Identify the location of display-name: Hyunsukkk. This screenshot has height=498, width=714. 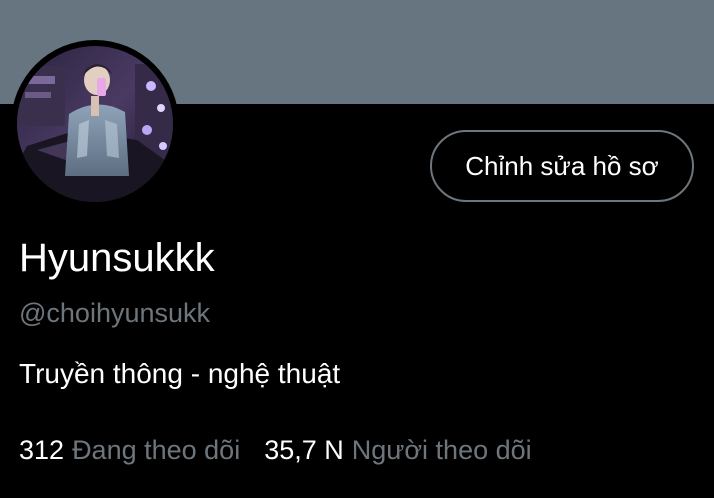
(117, 258).